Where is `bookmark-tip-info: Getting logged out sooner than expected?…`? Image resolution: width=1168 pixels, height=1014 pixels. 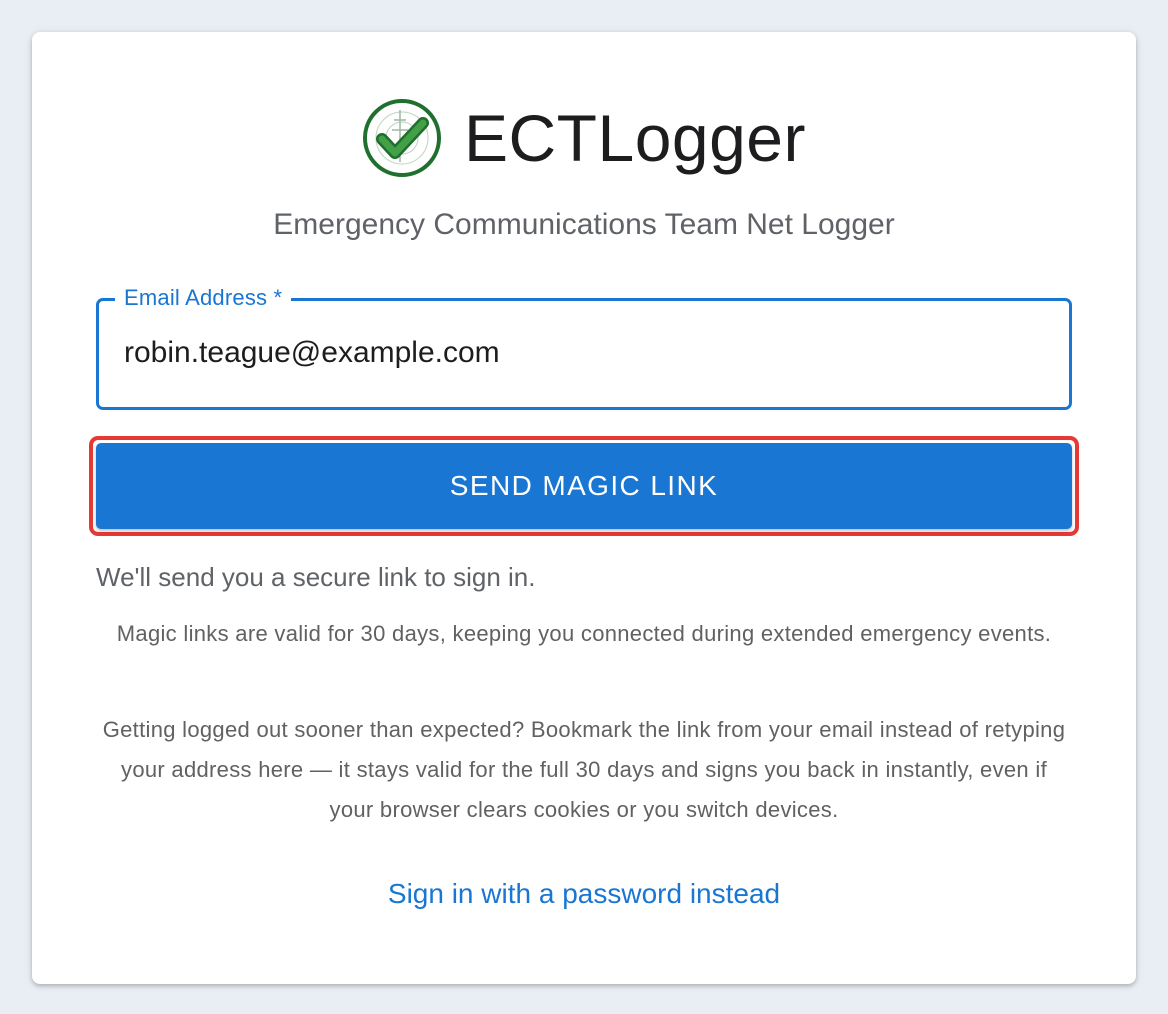
bookmark-tip-info: Getting logged out sooner than expected?… is located at coordinates (584, 769).